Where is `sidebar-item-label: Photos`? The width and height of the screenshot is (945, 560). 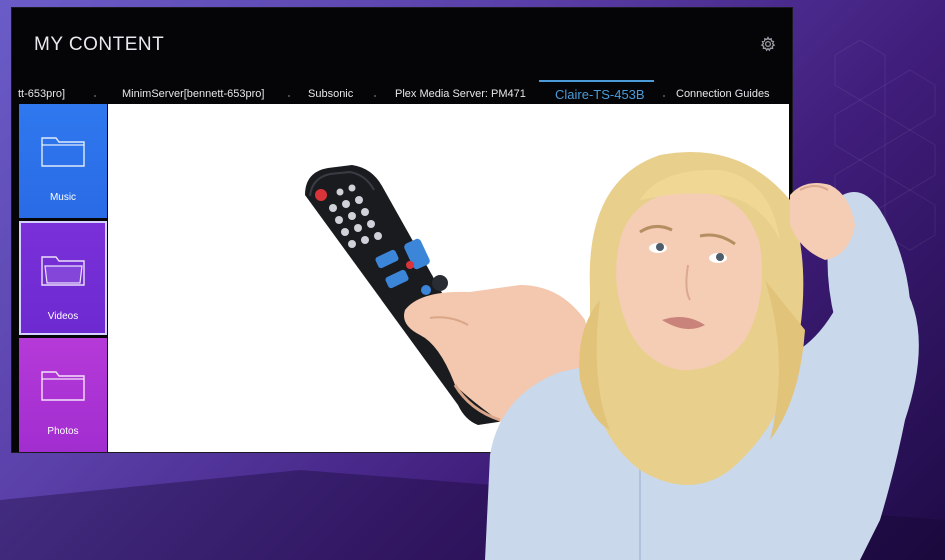 sidebar-item-label: Photos is located at coordinates (63, 431).